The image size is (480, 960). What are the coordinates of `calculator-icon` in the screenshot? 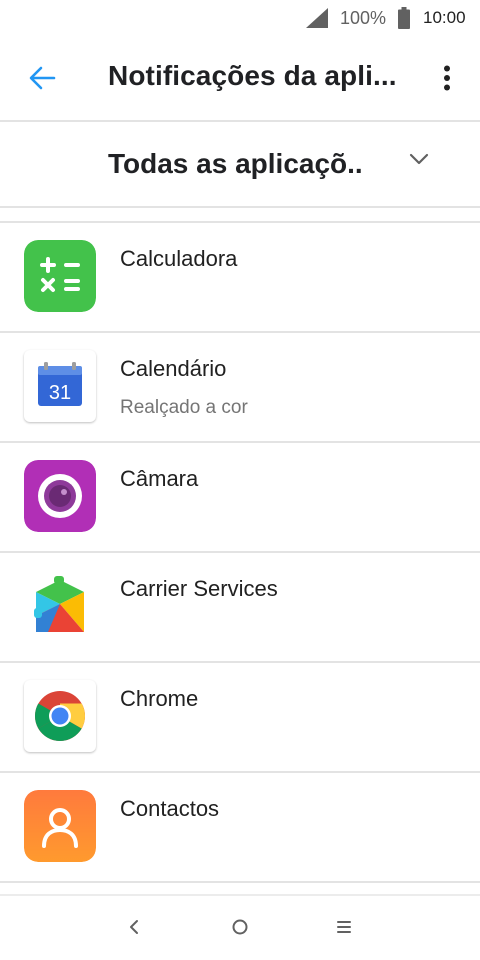 It's located at (60, 276).